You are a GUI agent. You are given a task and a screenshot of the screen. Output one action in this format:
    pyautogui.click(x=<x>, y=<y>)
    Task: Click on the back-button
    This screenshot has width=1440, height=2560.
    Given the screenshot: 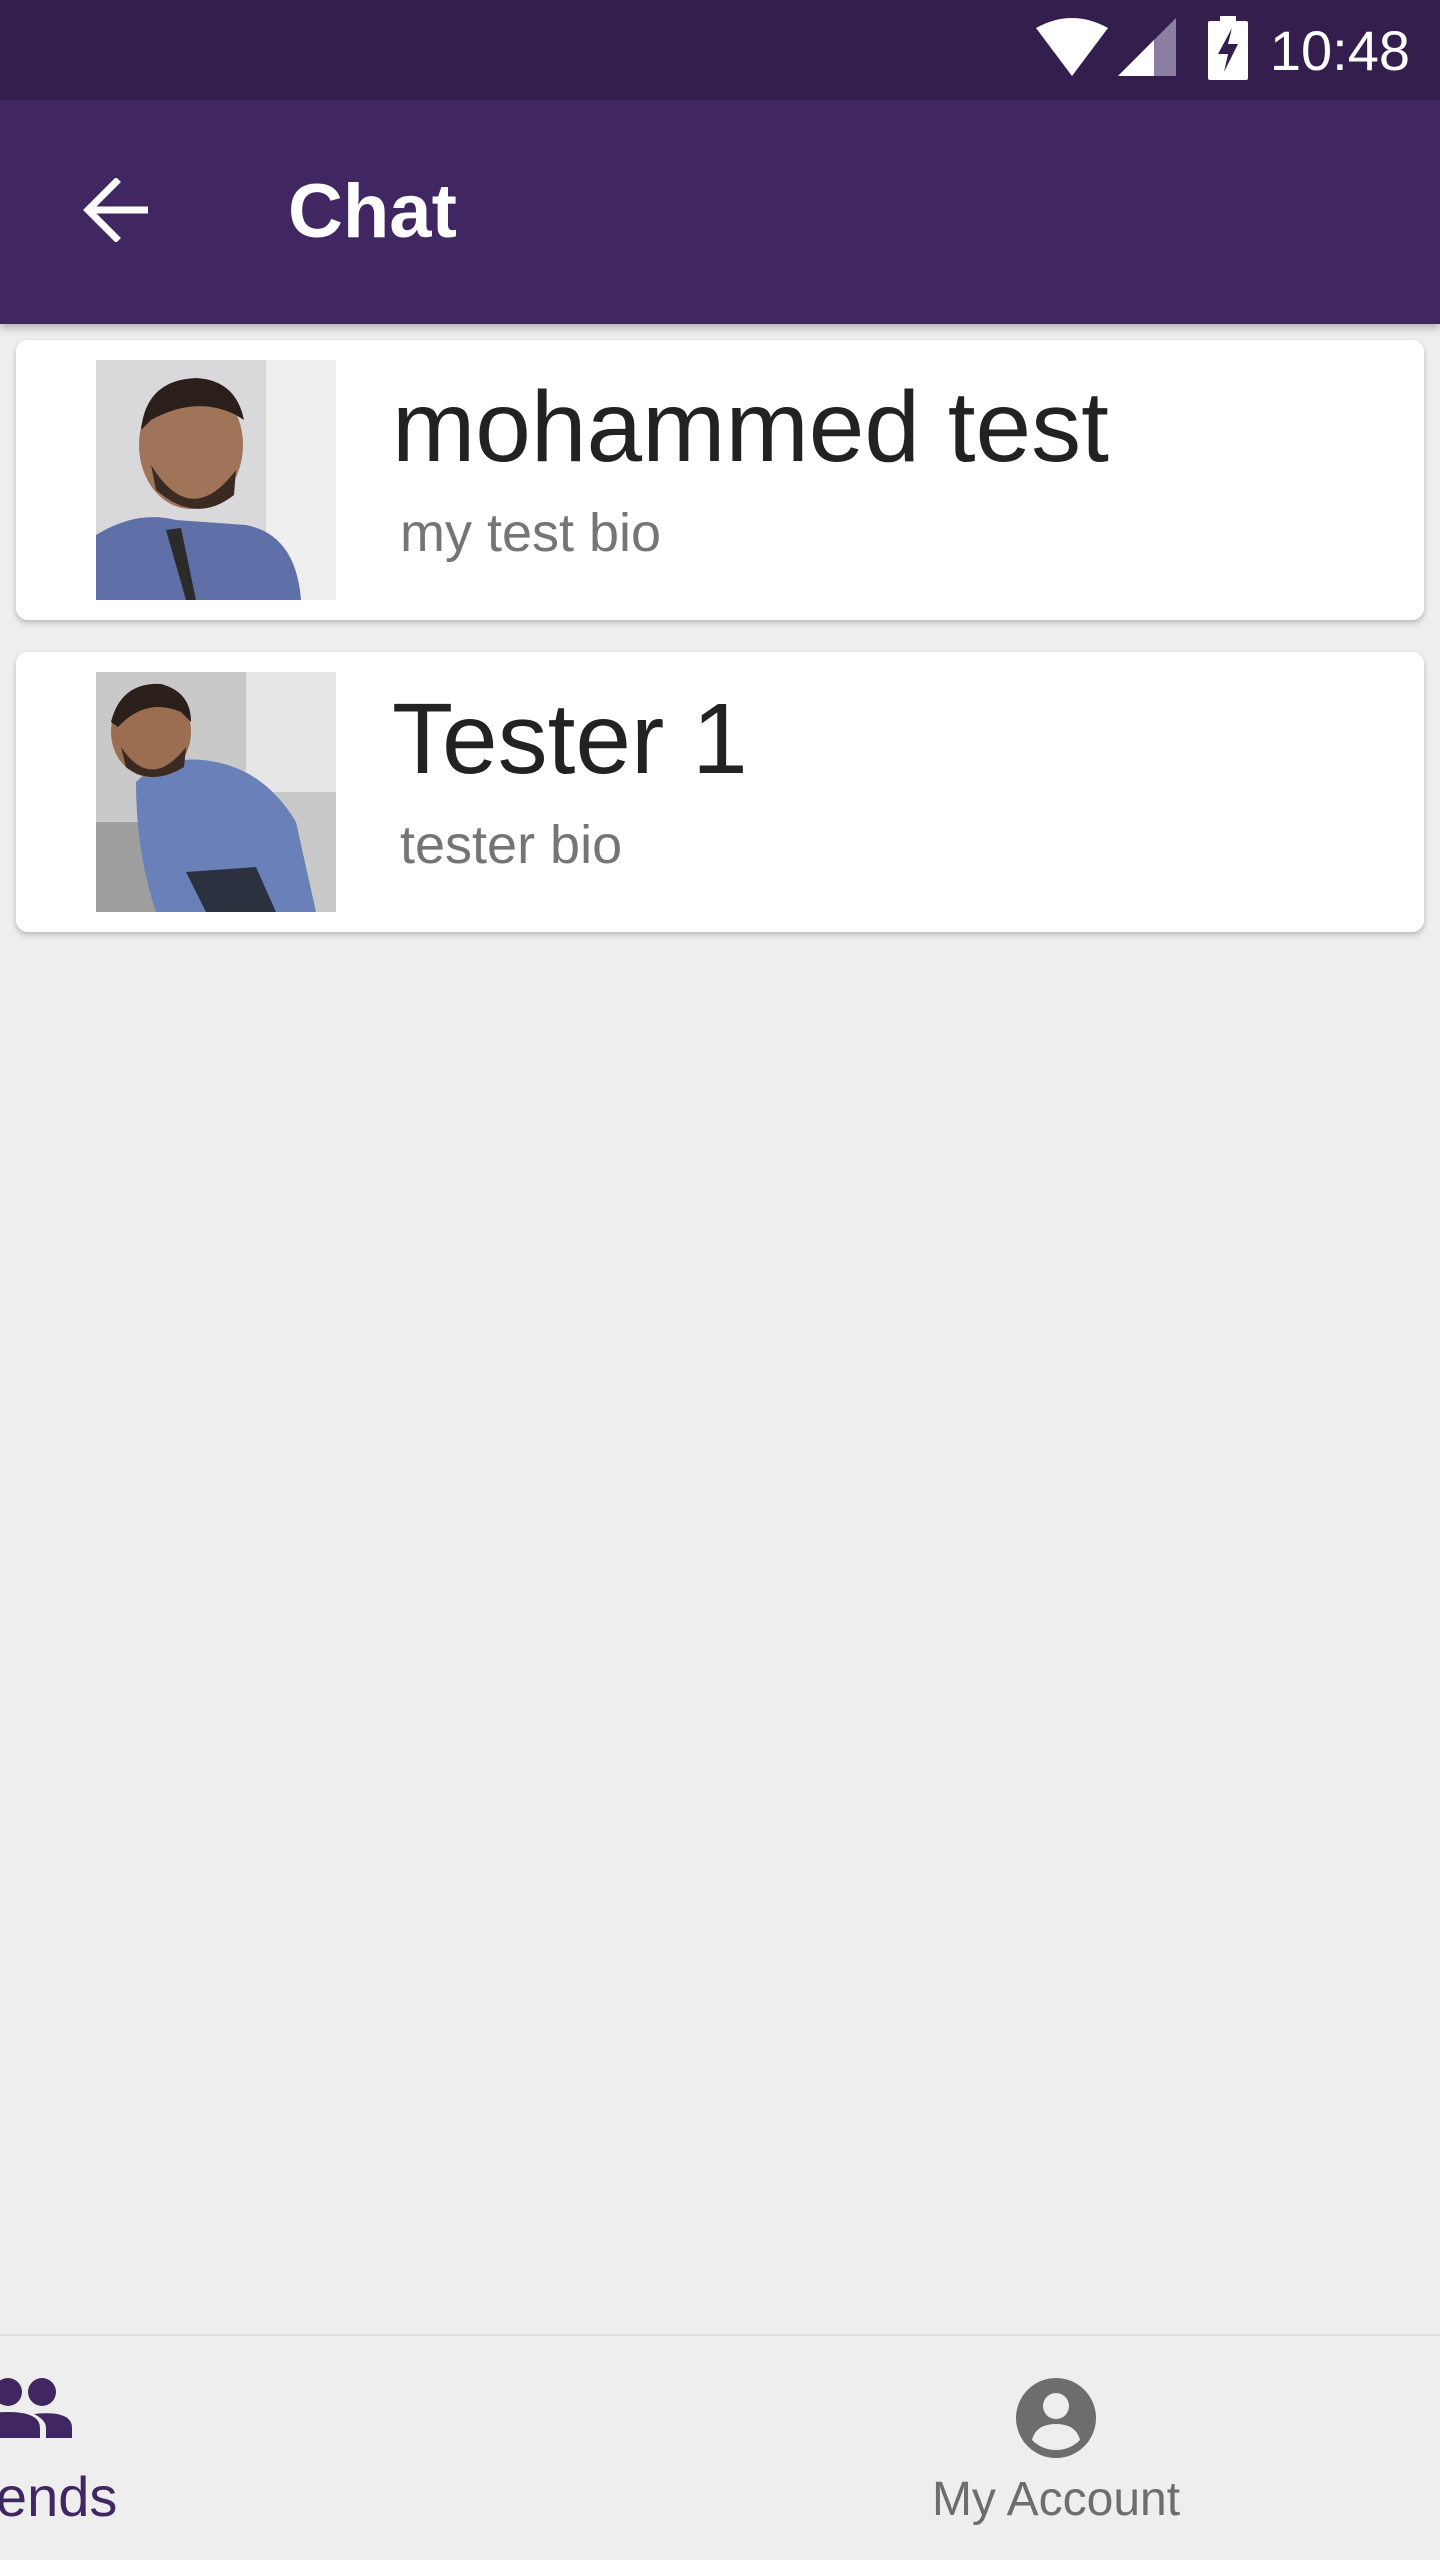 What is the action you would take?
    pyautogui.click(x=116, y=212)
    